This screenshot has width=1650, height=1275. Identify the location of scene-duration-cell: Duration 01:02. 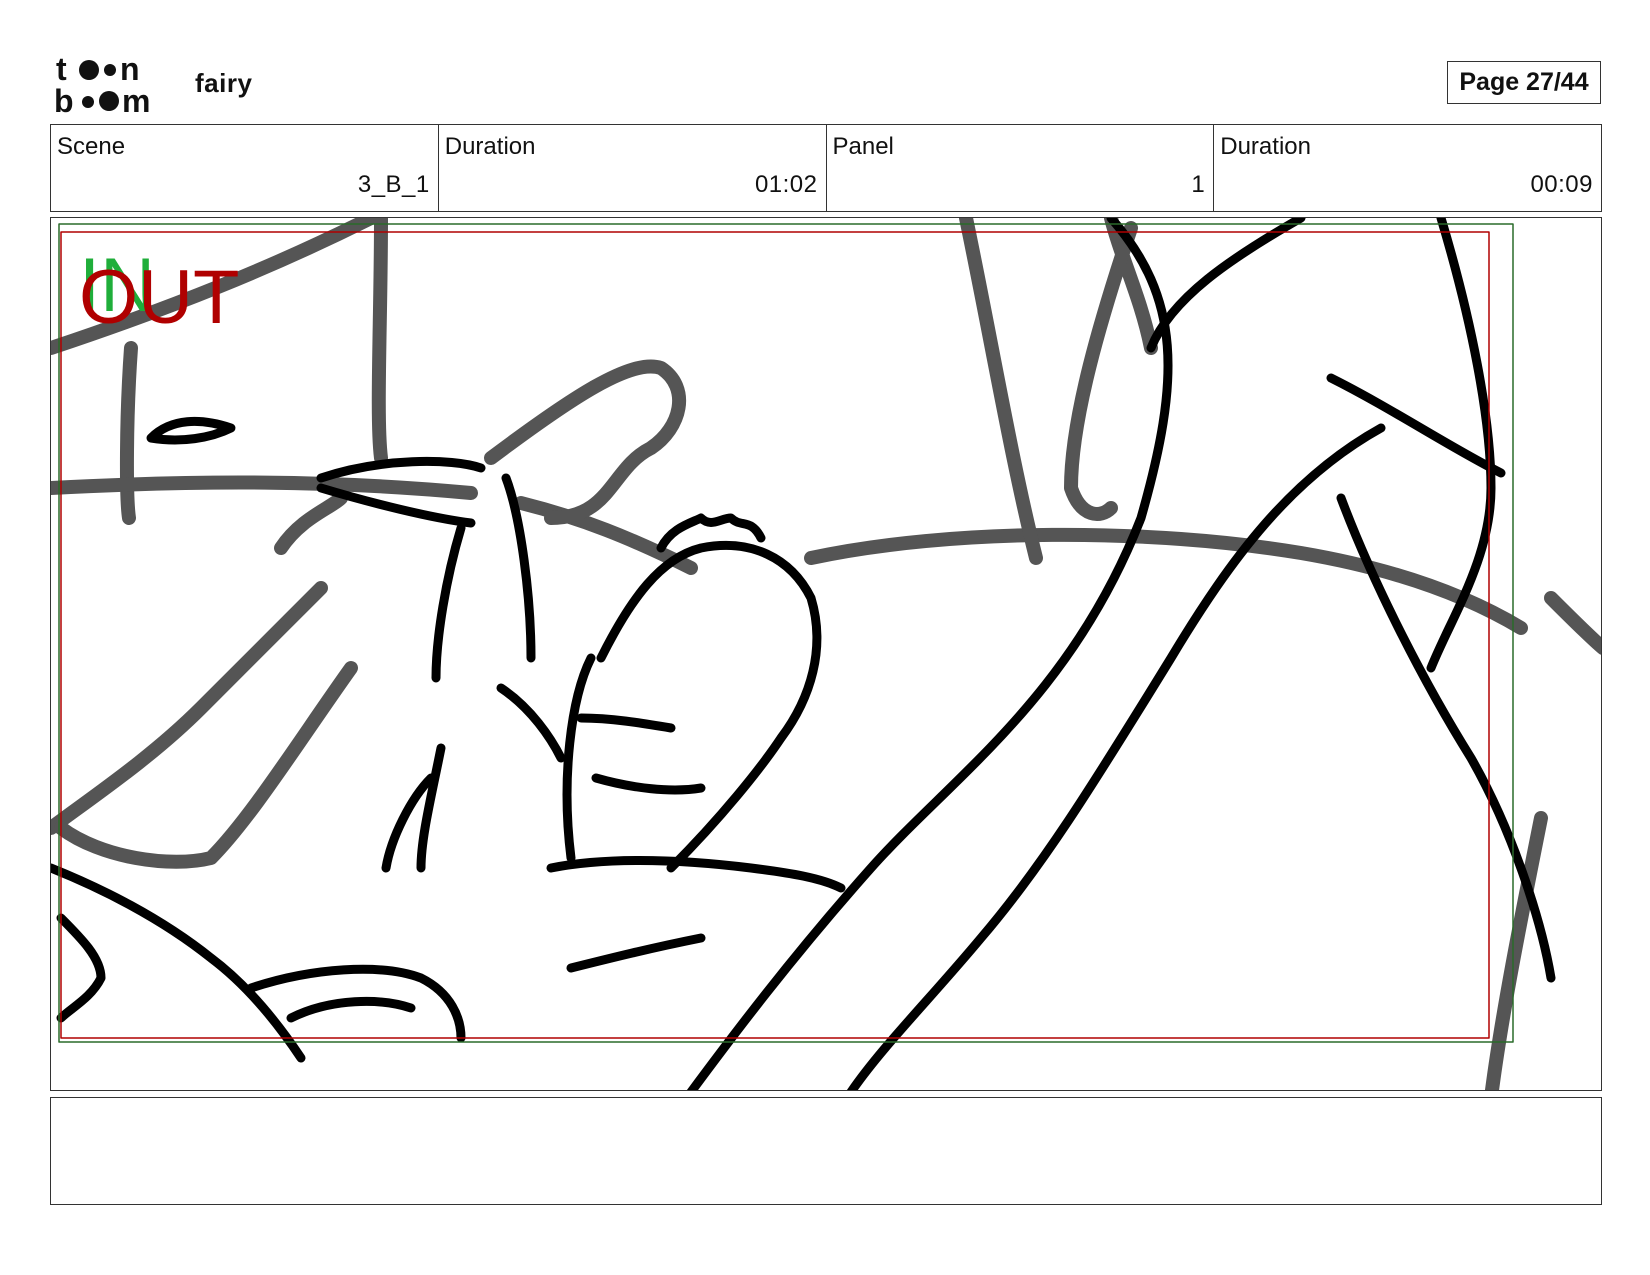
(633, 168).